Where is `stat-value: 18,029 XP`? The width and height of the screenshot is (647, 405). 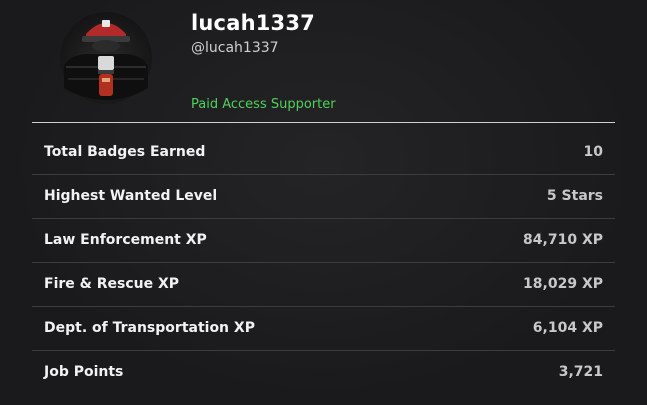
stat-value: 18,029 XP is located at coordinates (563, 284).